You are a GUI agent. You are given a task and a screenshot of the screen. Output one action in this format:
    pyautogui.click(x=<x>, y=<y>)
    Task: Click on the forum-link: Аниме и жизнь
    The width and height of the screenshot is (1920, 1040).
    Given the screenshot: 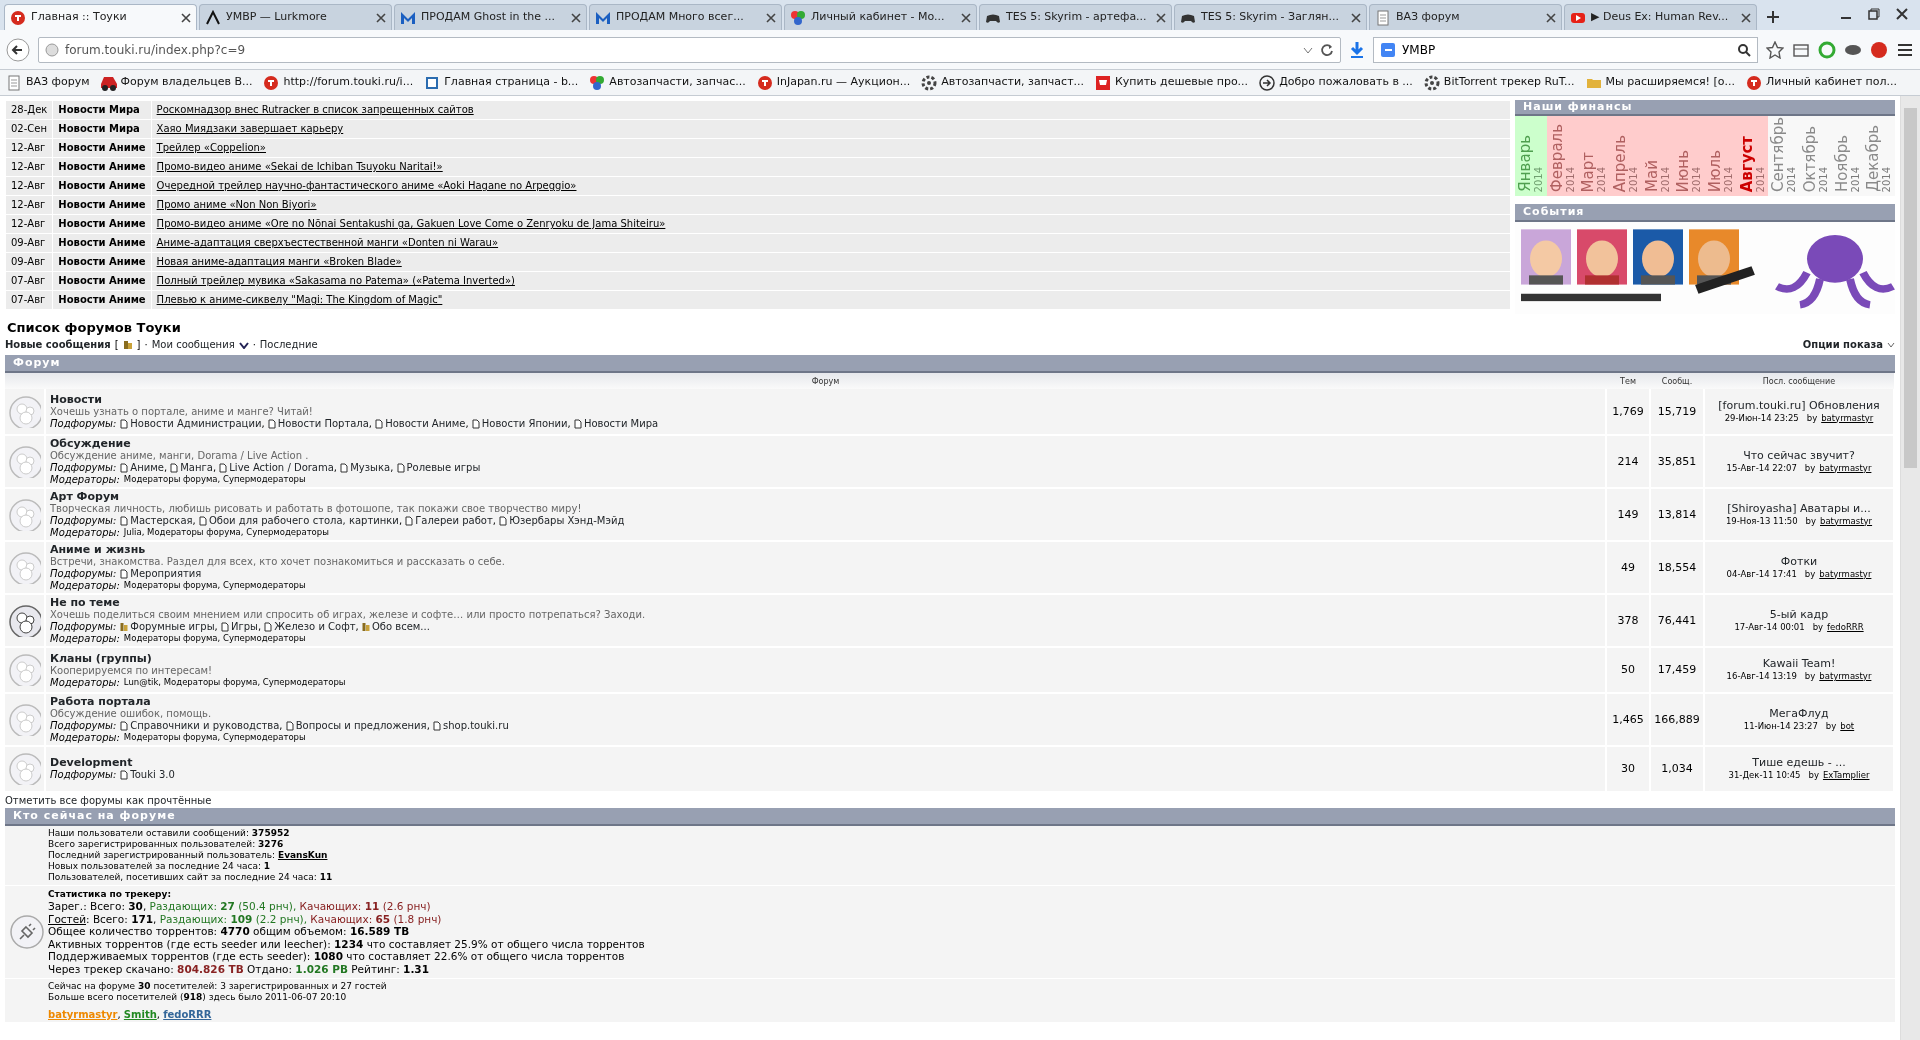 What is the action you would take?
    pyautogui.click(x=98, y=549)
    